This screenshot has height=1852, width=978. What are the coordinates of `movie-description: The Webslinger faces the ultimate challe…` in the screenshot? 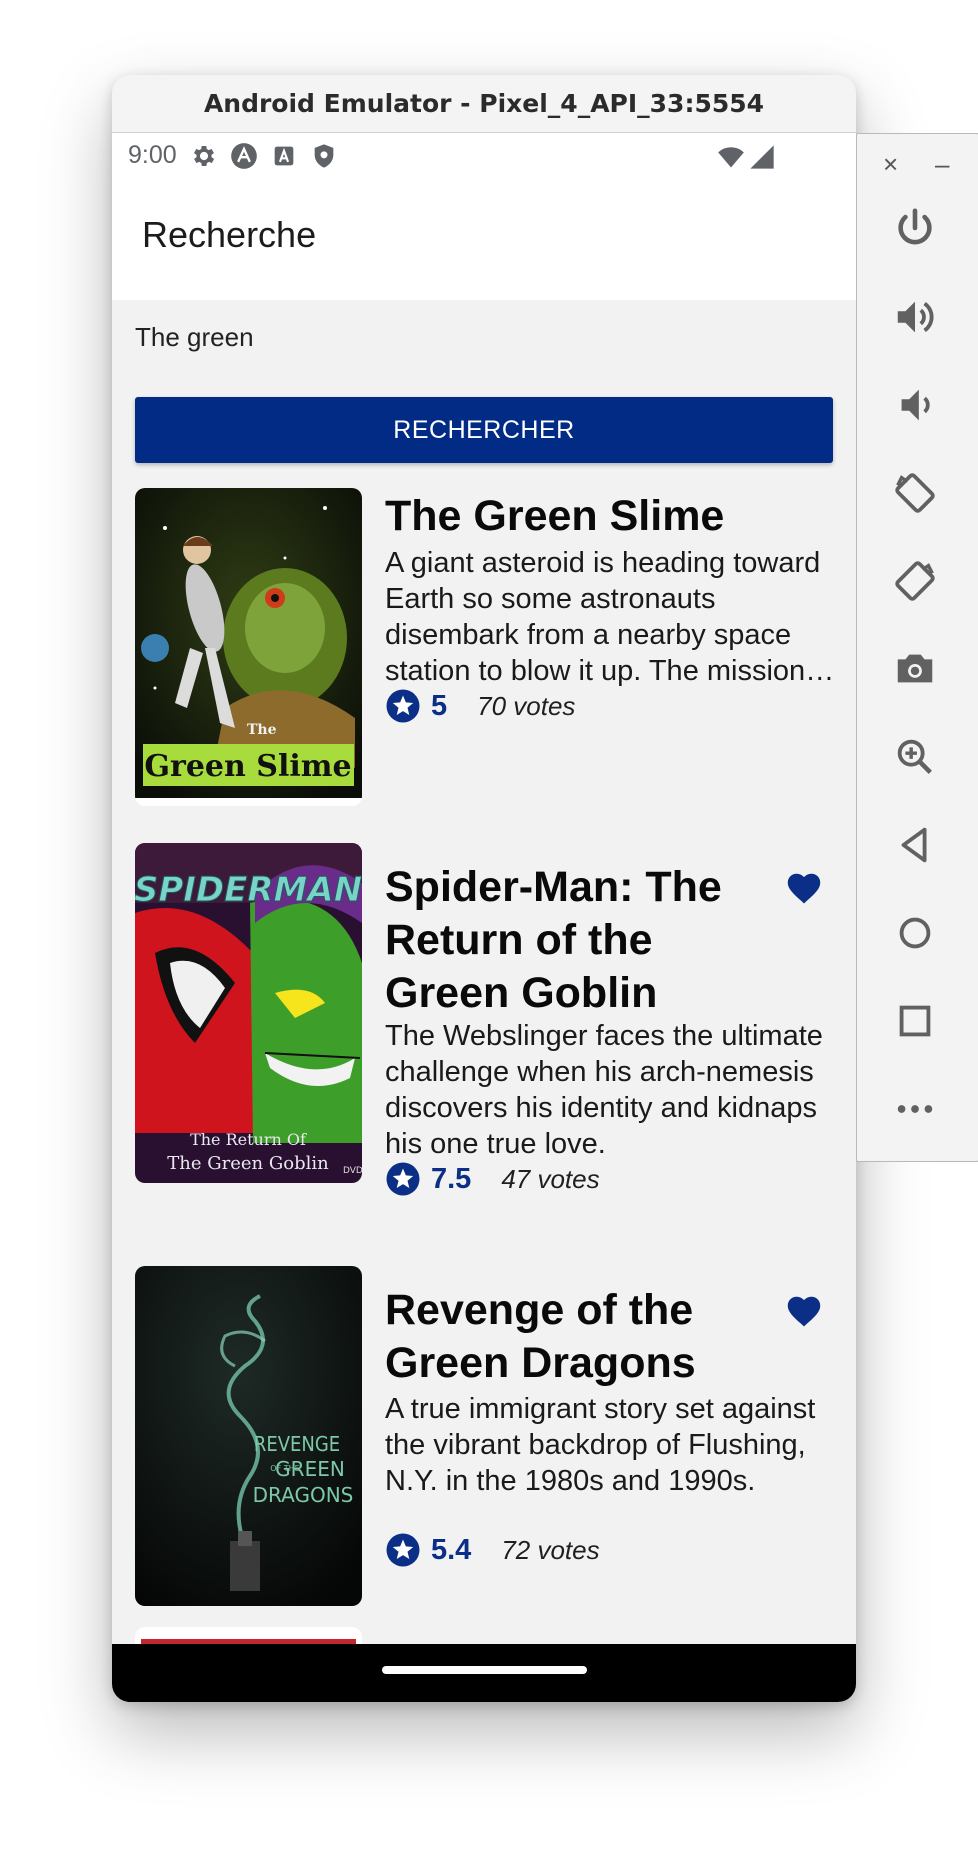 It's located at (604, 1090).